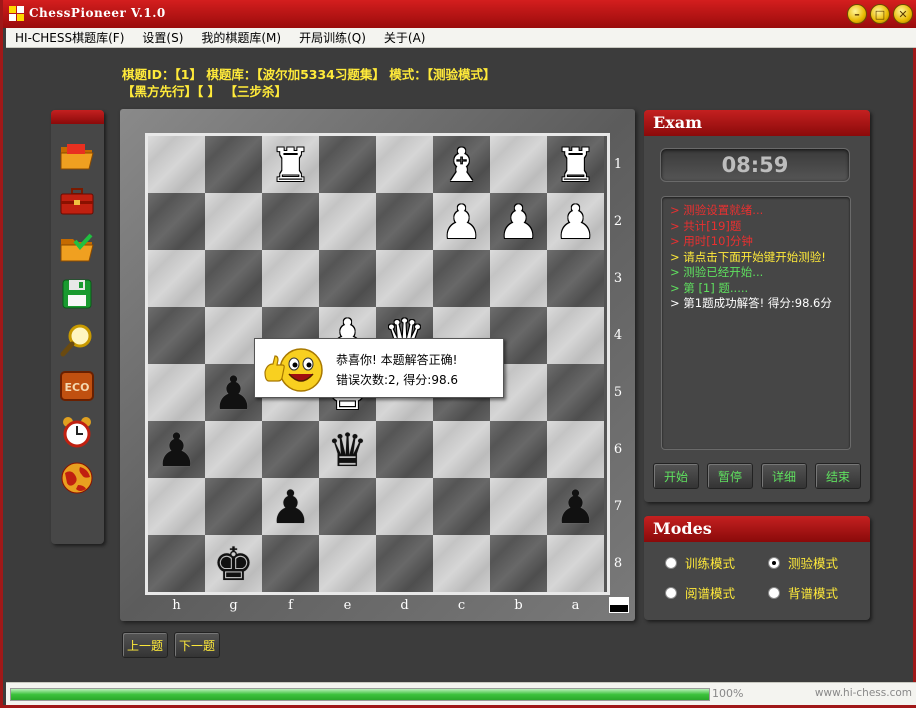  I want to click on mode-exam-radio, so click(774, 562).